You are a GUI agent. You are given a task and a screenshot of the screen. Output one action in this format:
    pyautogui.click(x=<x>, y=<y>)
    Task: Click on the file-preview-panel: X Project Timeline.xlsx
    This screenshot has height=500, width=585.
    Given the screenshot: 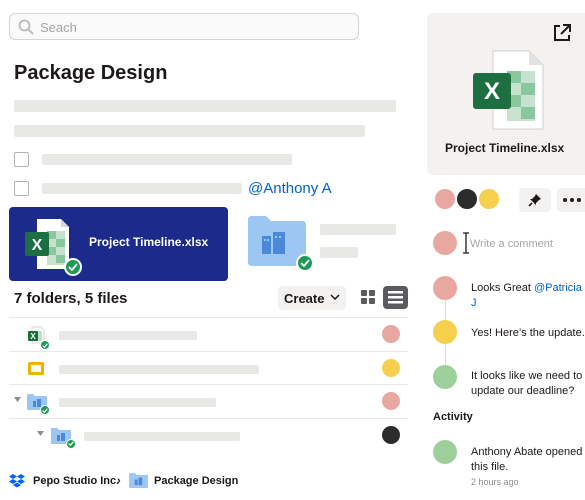 What is the action you would take?
    pyautogui.click(x=506, y=94)
    